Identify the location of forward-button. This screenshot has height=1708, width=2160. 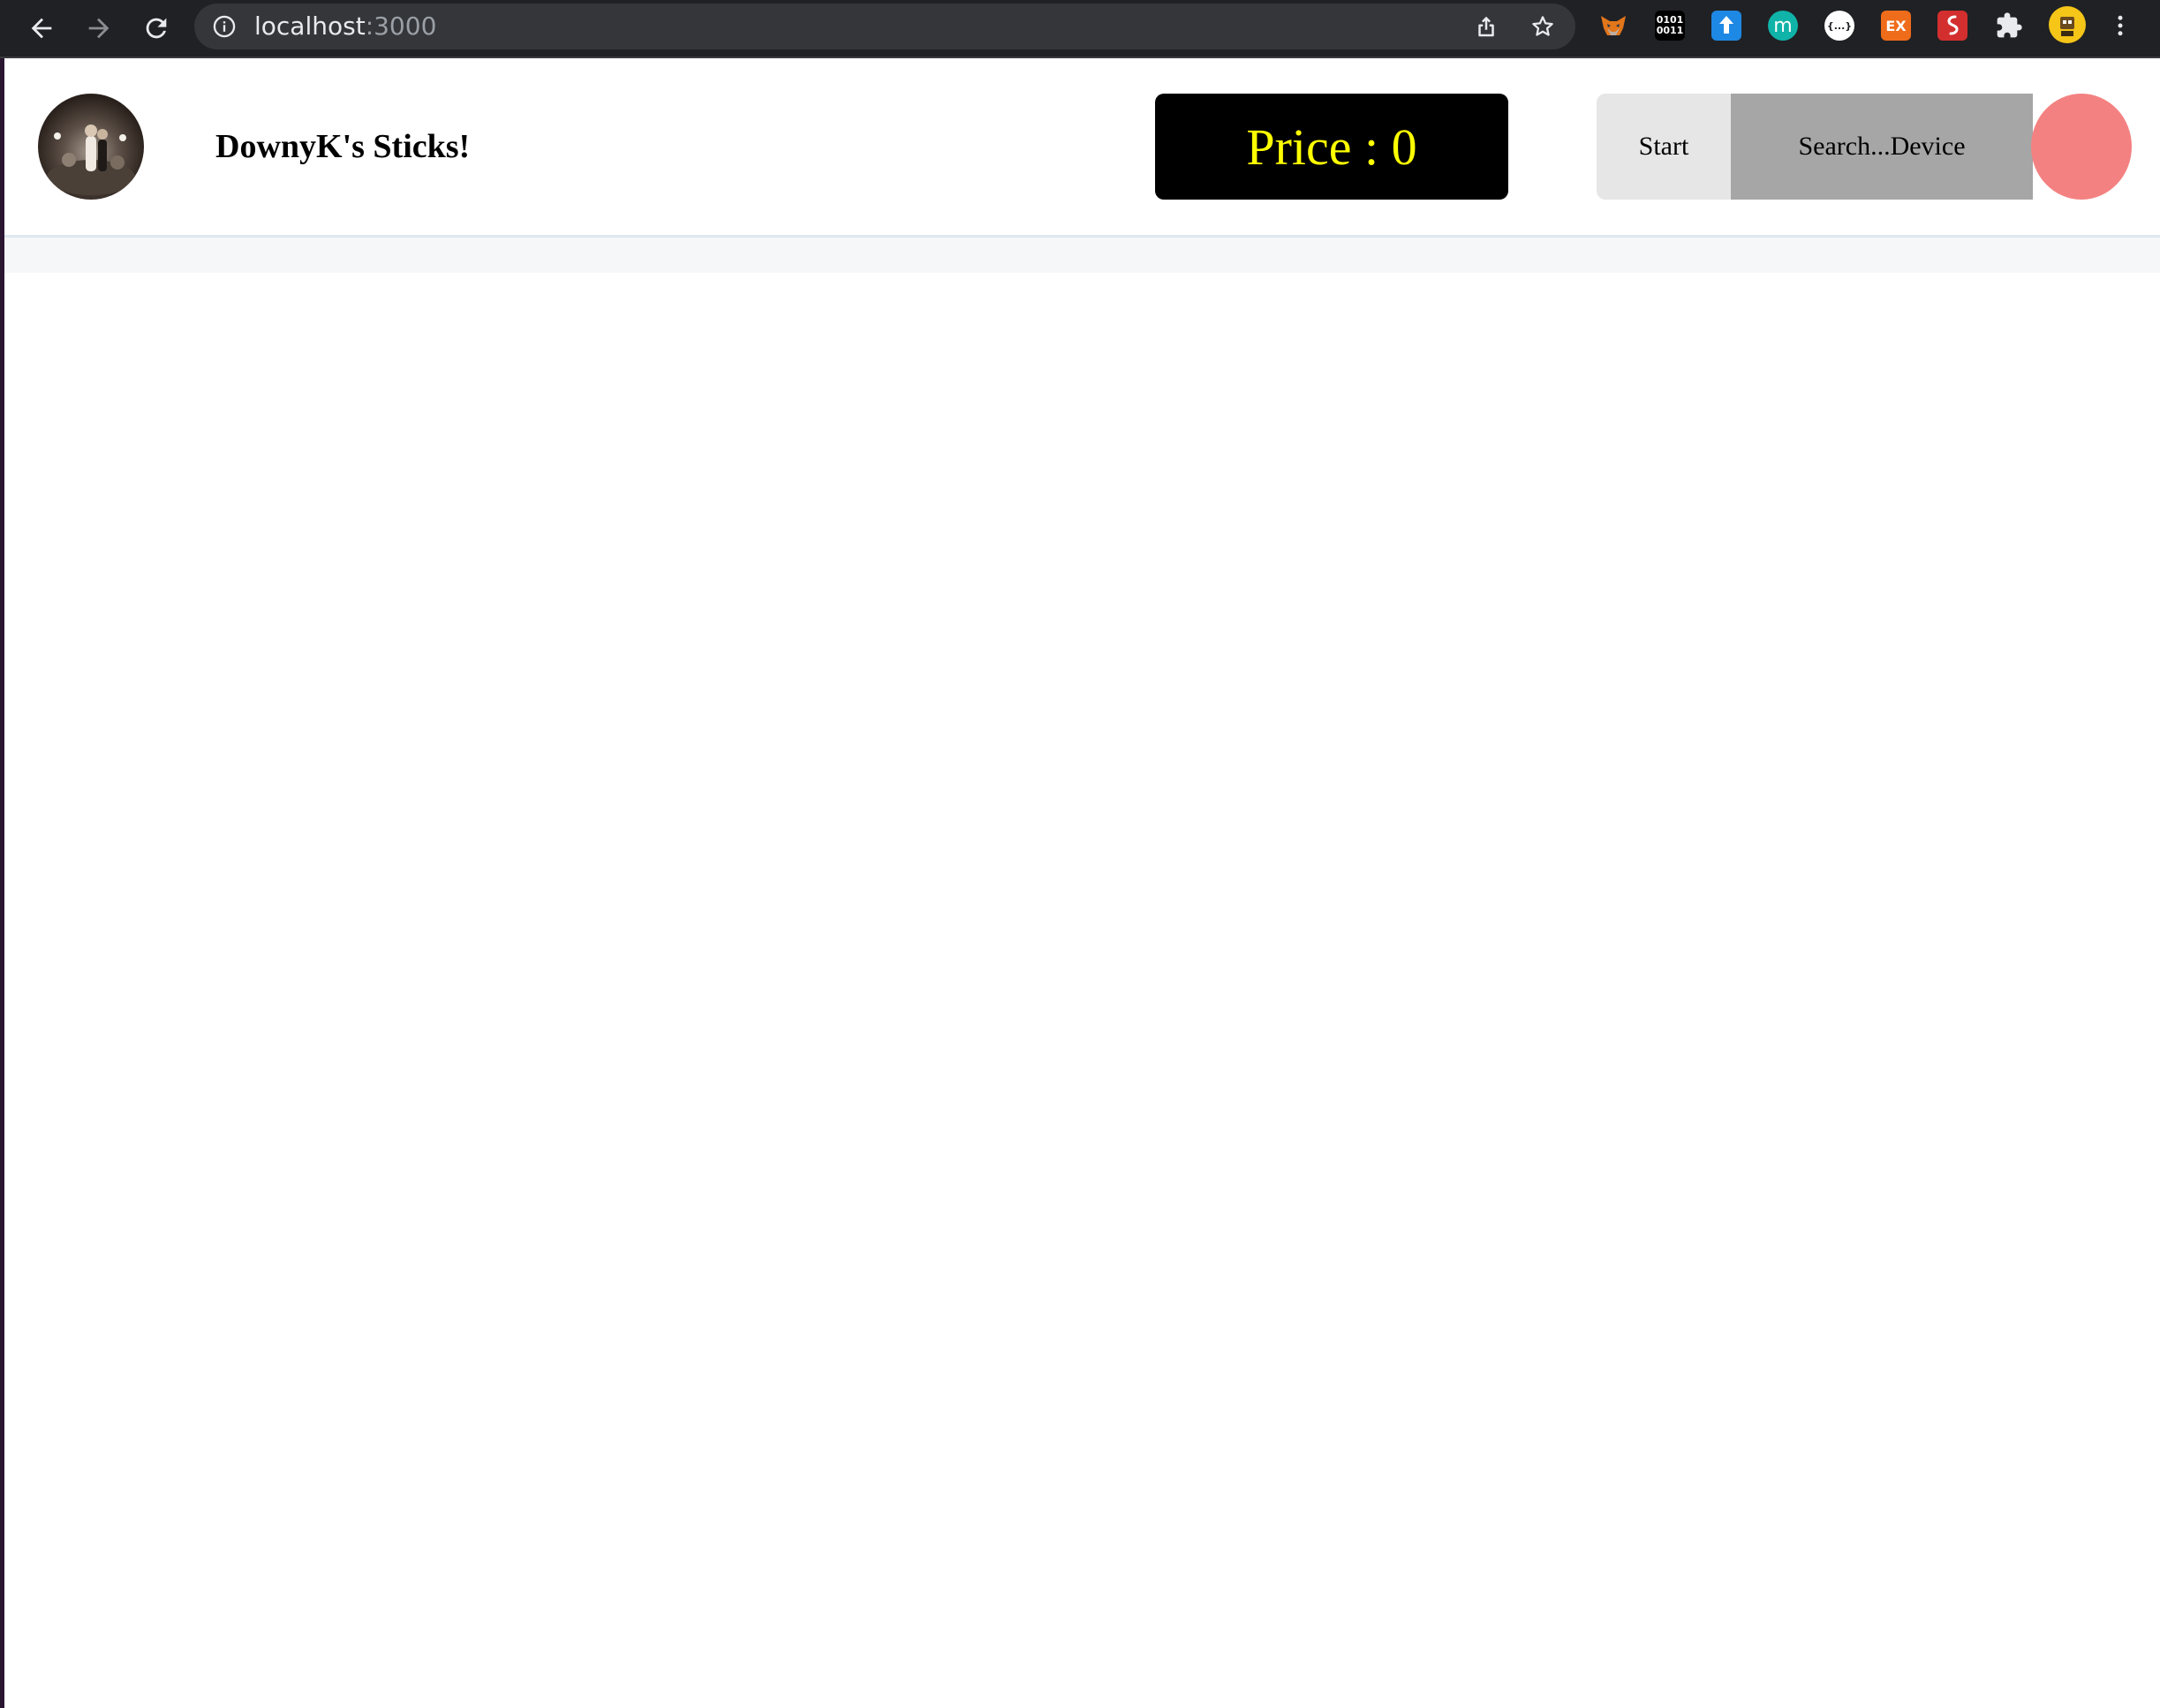
(99, 28).